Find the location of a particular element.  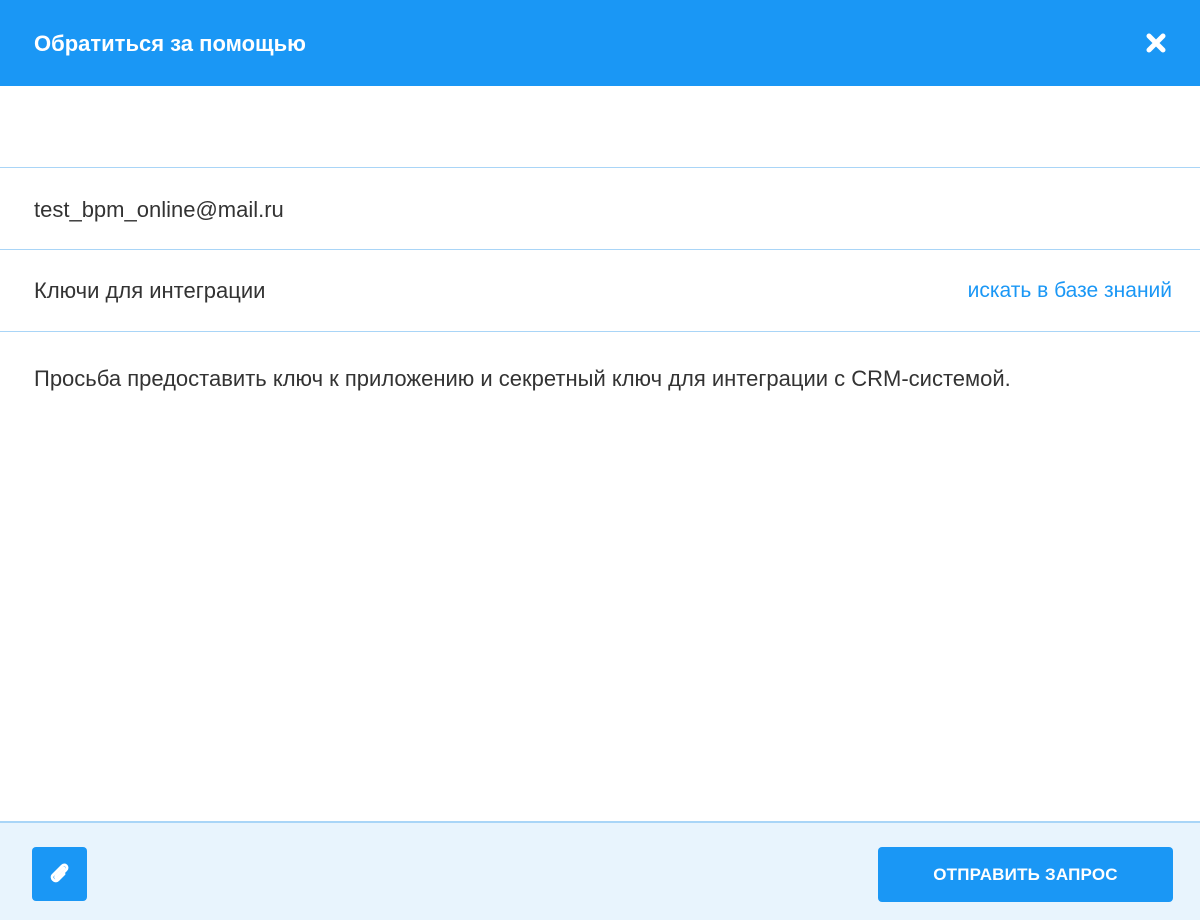

email-field-row: test_bpm_online@mail.ru is located at coordinates (600, 209).